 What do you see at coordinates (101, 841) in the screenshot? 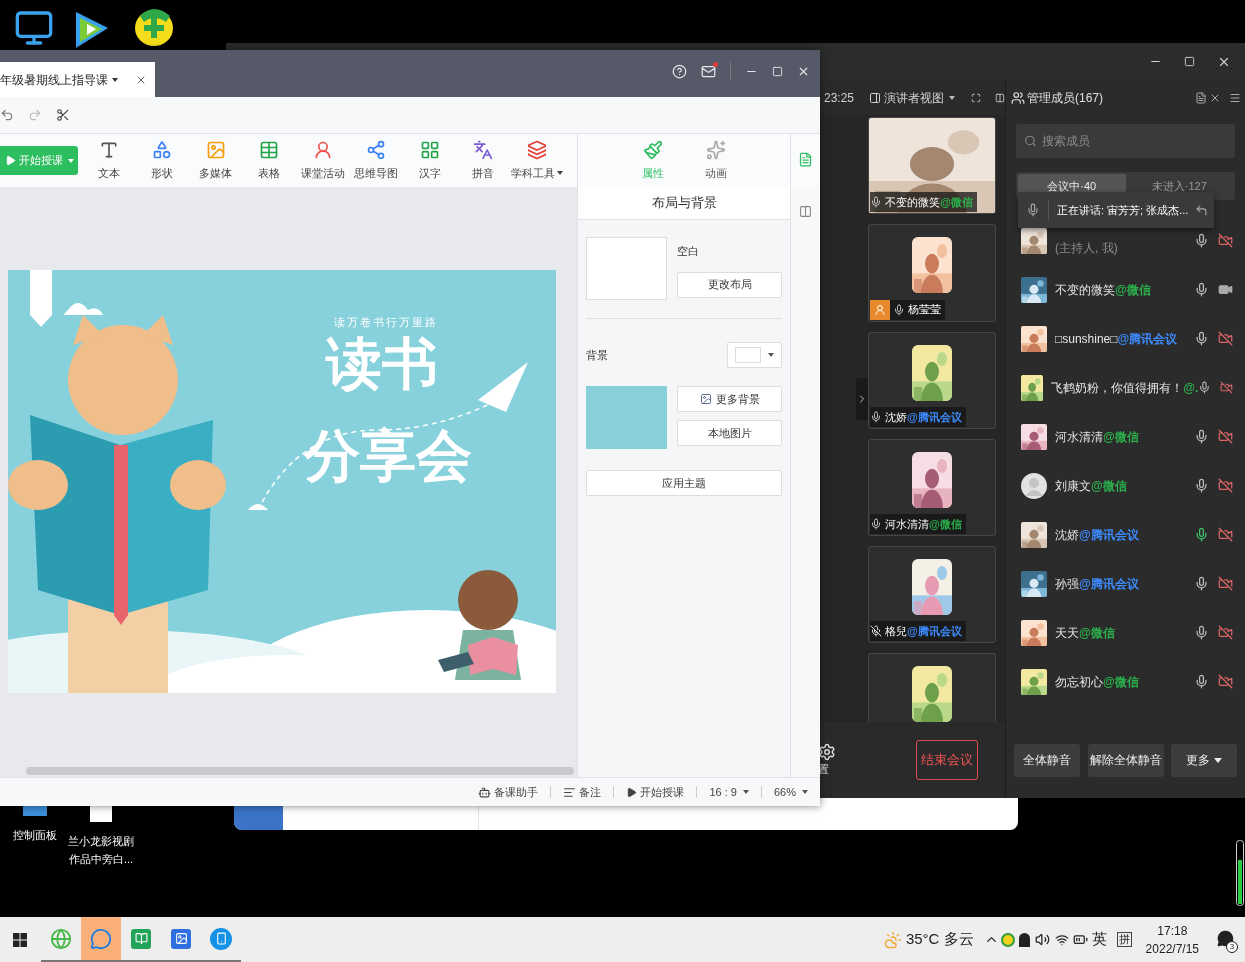
I see `desktop-icon-label: 兰小龙影视剧` at bounding box center [101, 841].